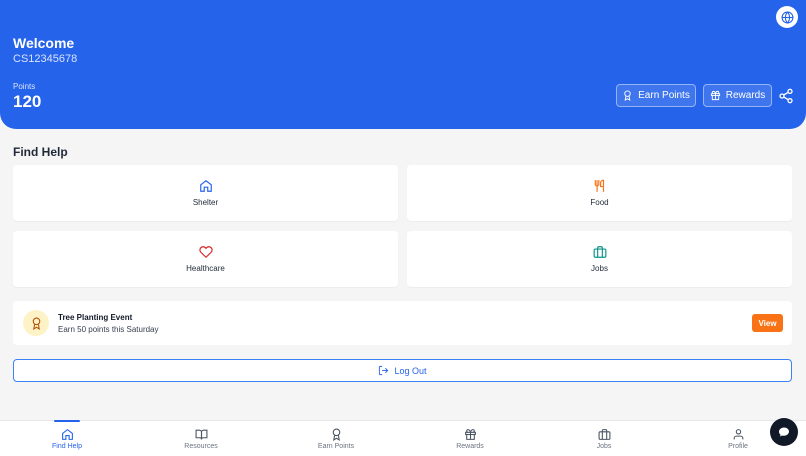 This screenshot has height=456, width=806. I want to click on nav-jobs-label: Jobs, so click(604, 446).